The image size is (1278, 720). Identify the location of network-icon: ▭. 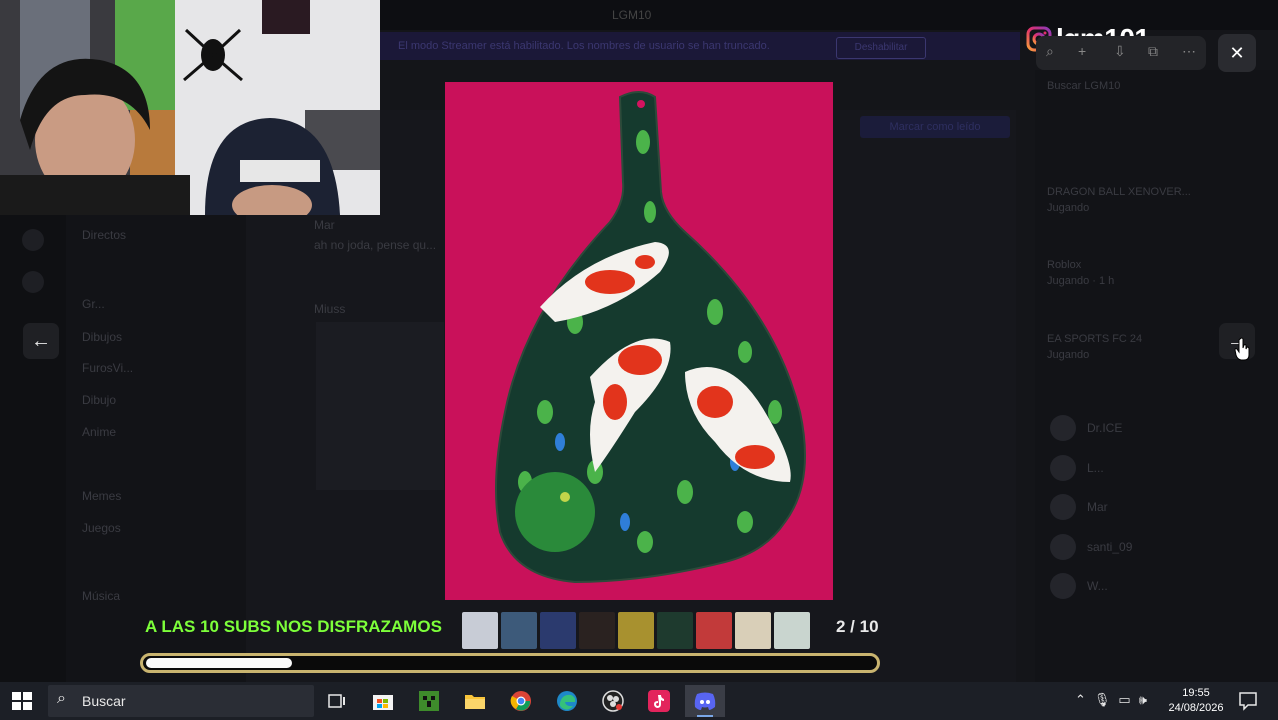
(1124, 700).